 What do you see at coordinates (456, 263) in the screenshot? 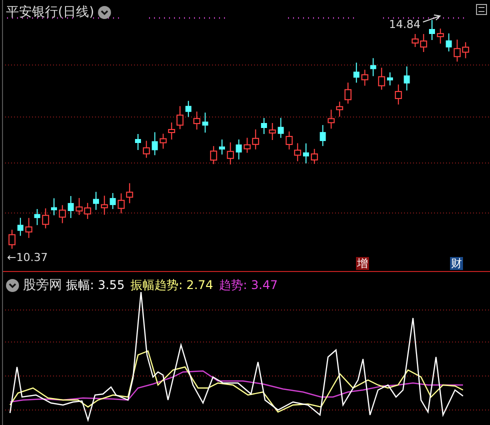
I see `event-marker: 财` at bounding box center [456, 263].